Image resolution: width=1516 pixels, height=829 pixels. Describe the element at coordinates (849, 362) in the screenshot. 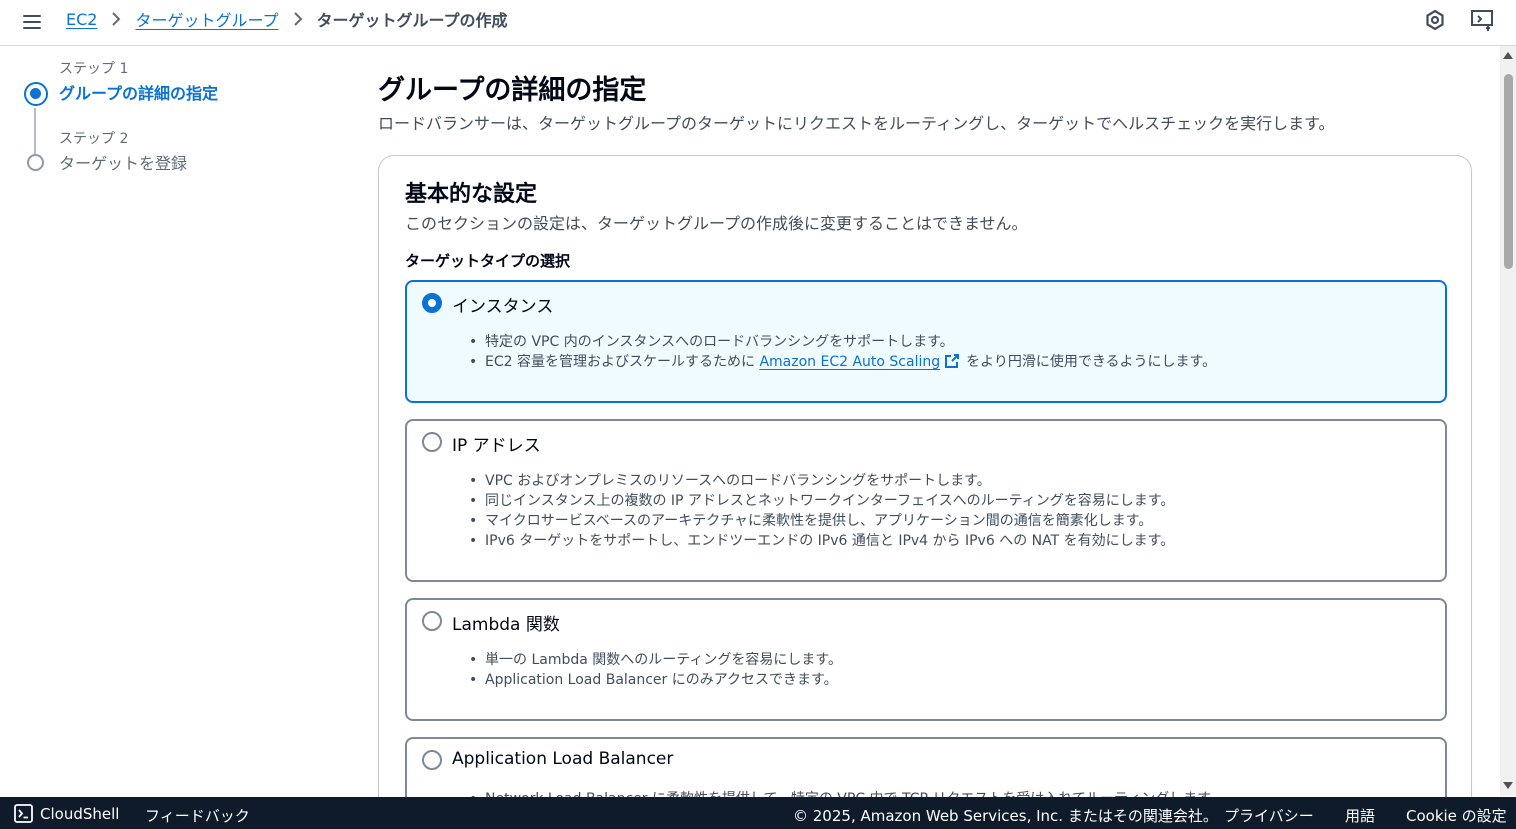

I see `ec2-auto-scaling-link: Amazon EC2 Auto Scaling` at that location.